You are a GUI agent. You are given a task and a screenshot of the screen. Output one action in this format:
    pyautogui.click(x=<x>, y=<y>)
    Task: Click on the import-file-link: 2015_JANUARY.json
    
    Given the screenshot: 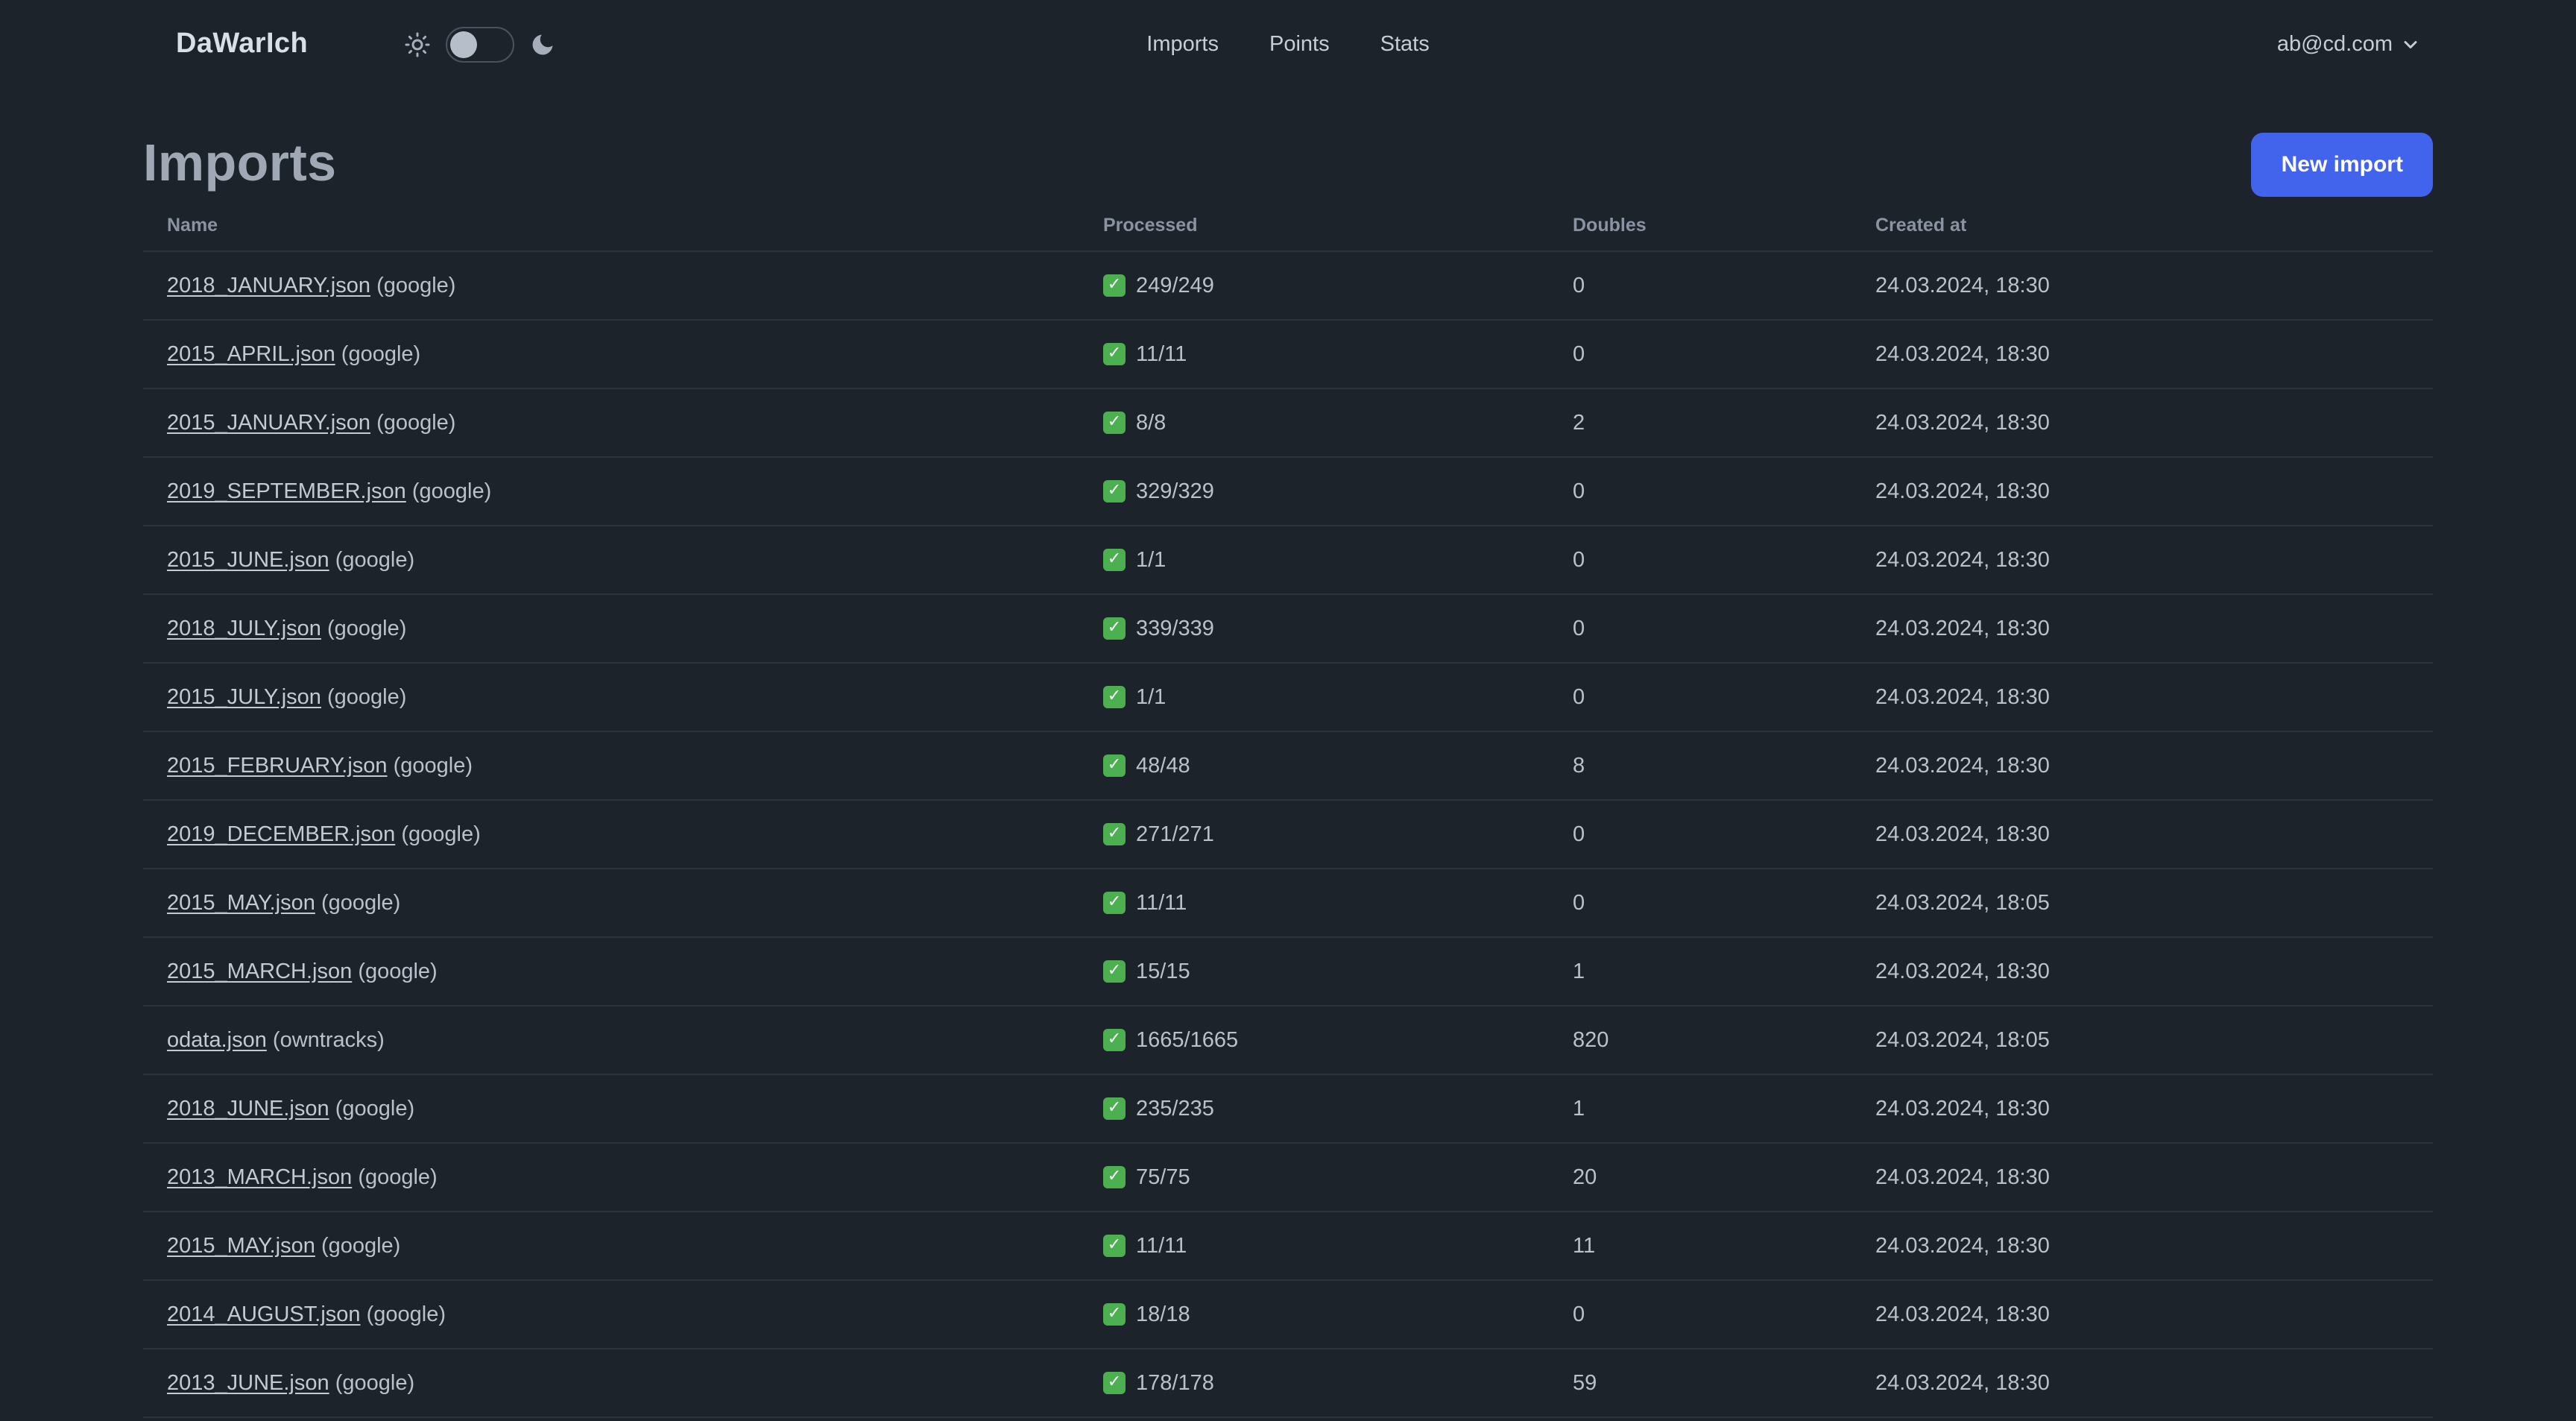 What is the action you would take?
    pyautogui.click(x=268, y=423)
    